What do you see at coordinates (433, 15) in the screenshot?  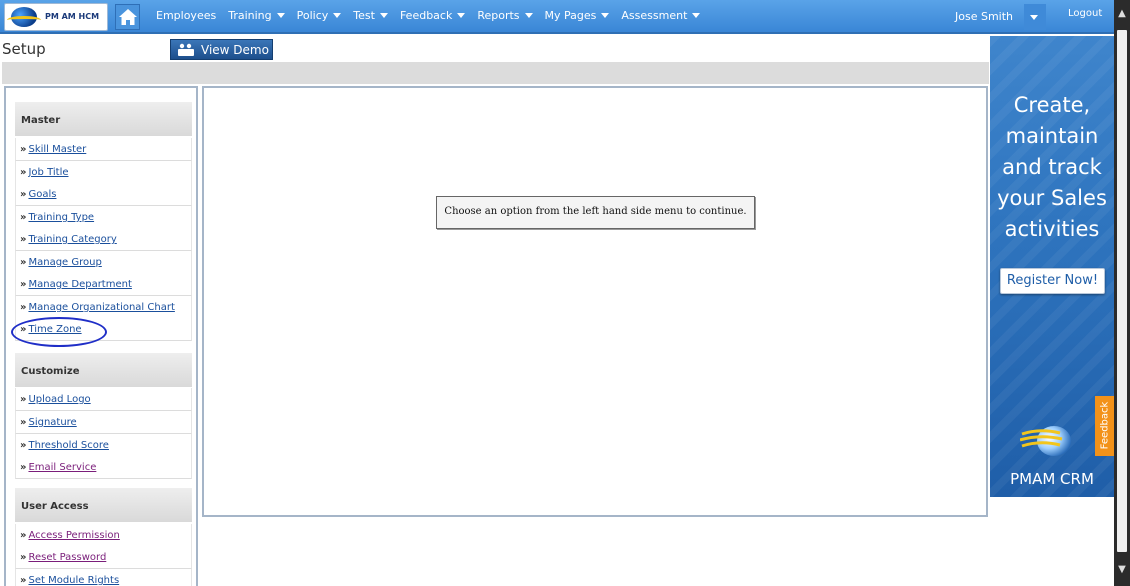 I see `nav-feedback: Feedback` at bounding box center [433, 15].